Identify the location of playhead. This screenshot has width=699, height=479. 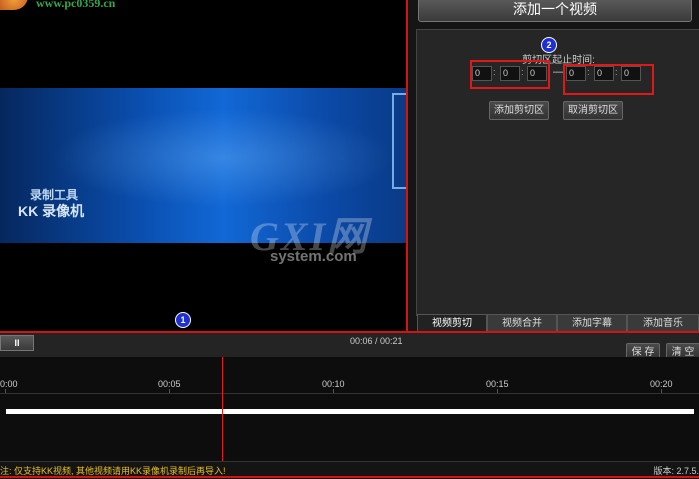
(222, 409).